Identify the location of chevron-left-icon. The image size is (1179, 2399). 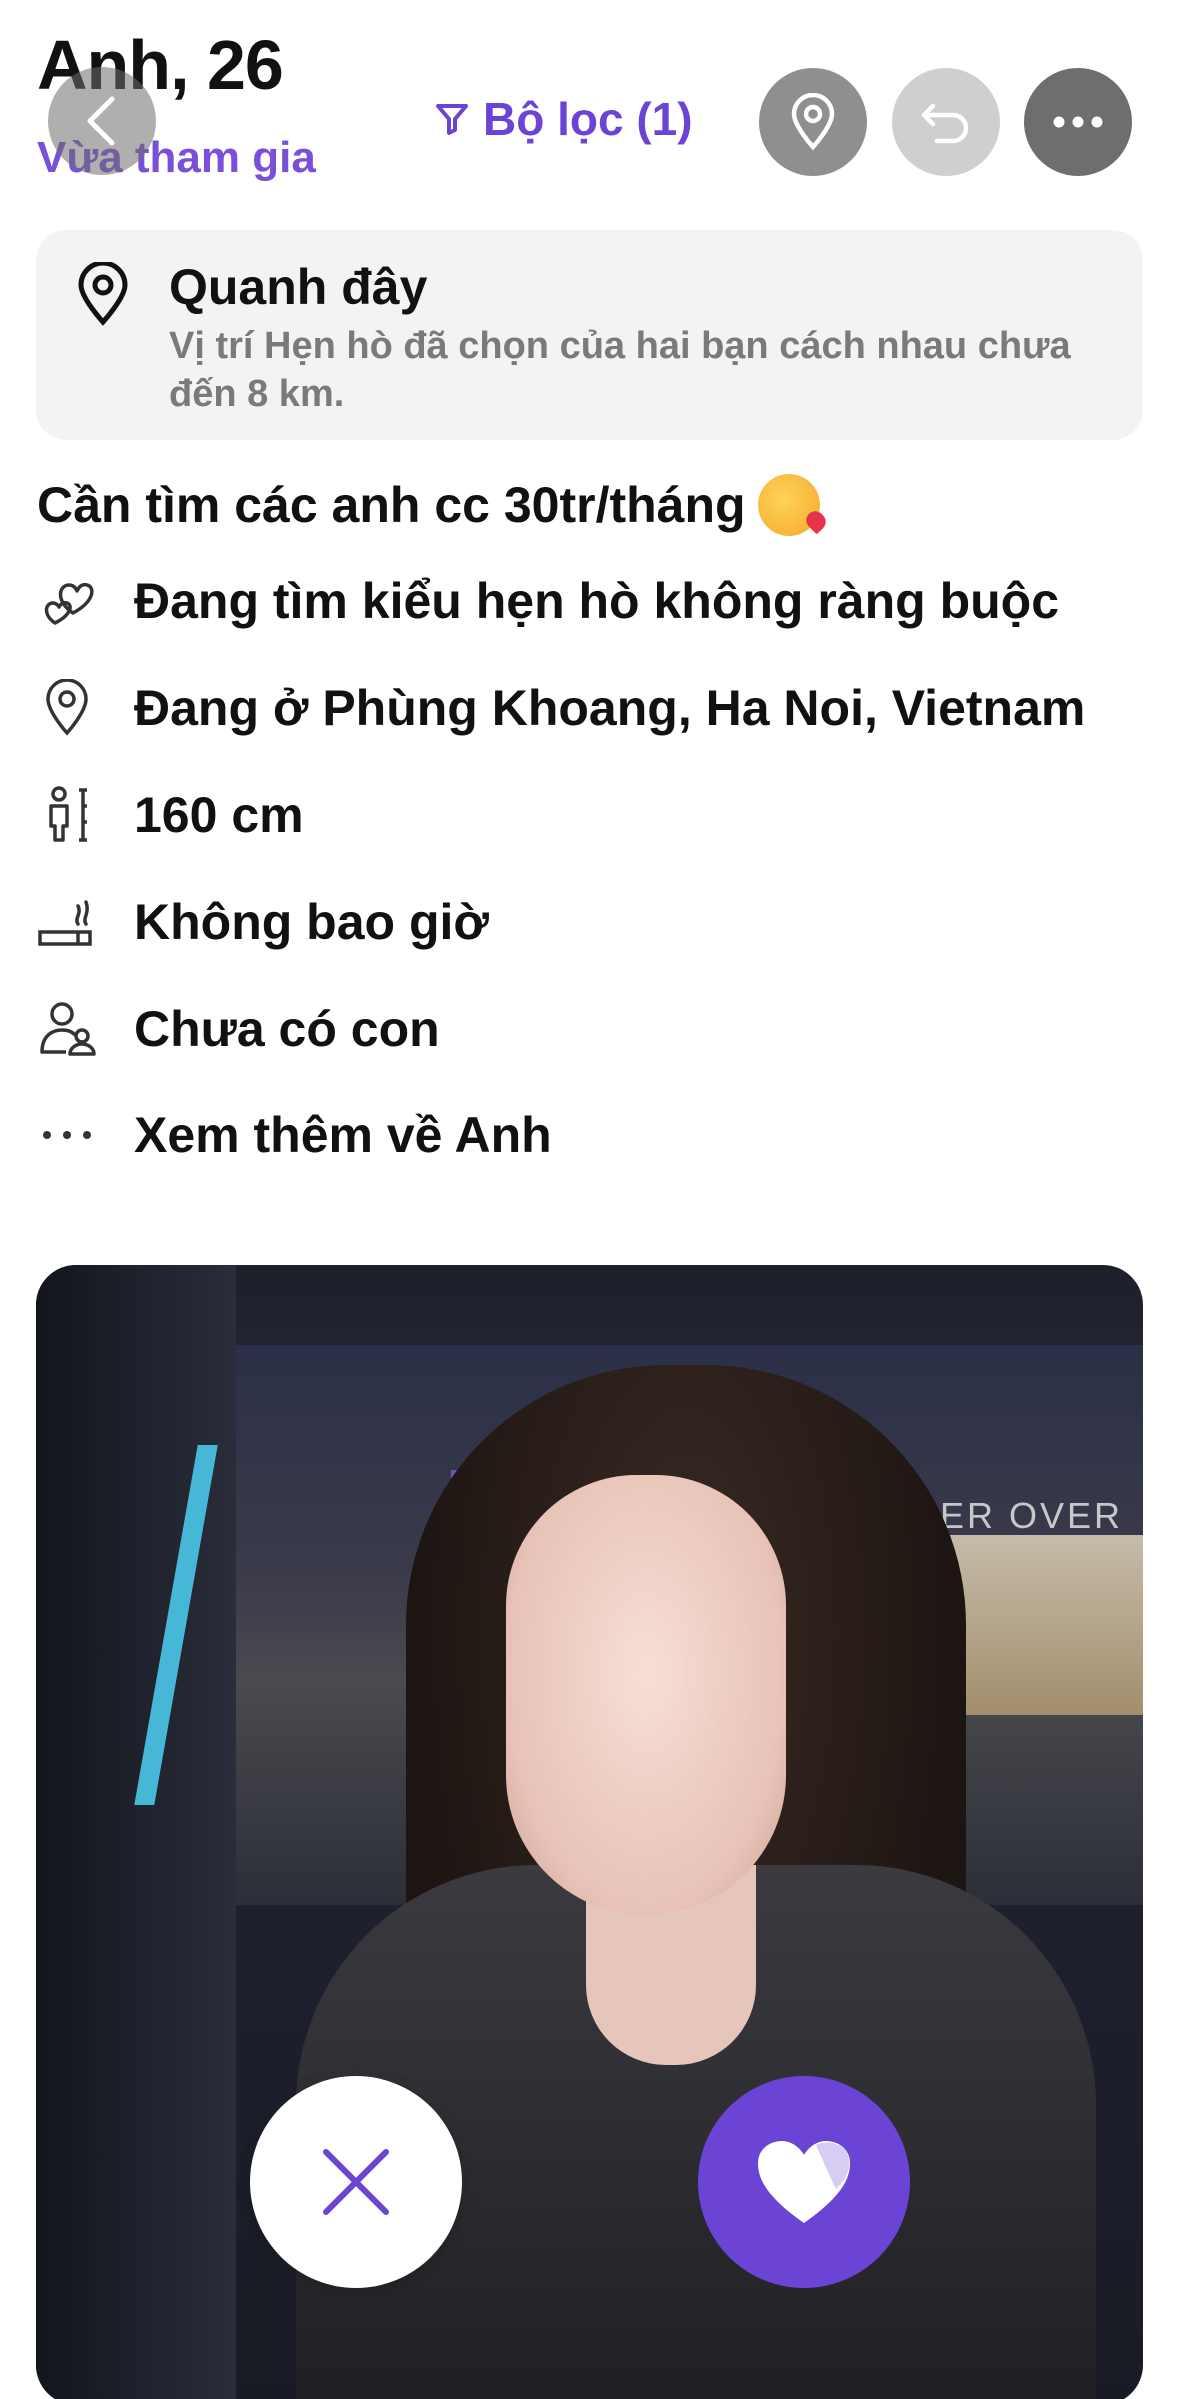
(101, 121).